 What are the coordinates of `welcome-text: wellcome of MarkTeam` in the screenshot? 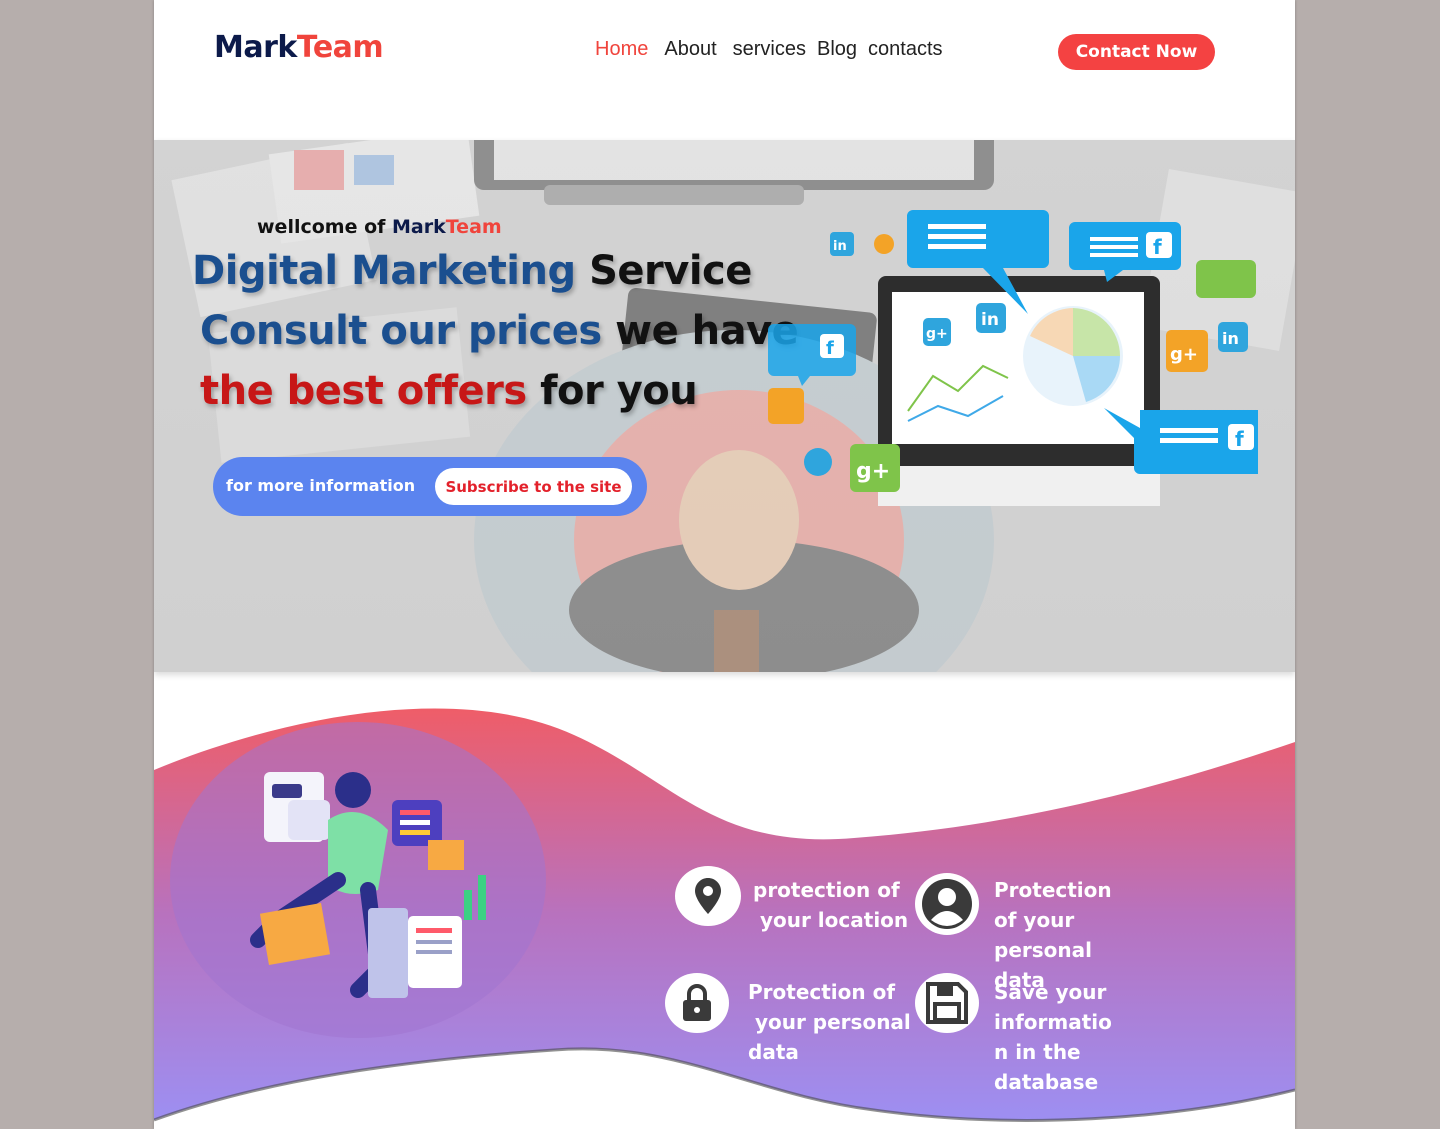 It's located at (379, 227).